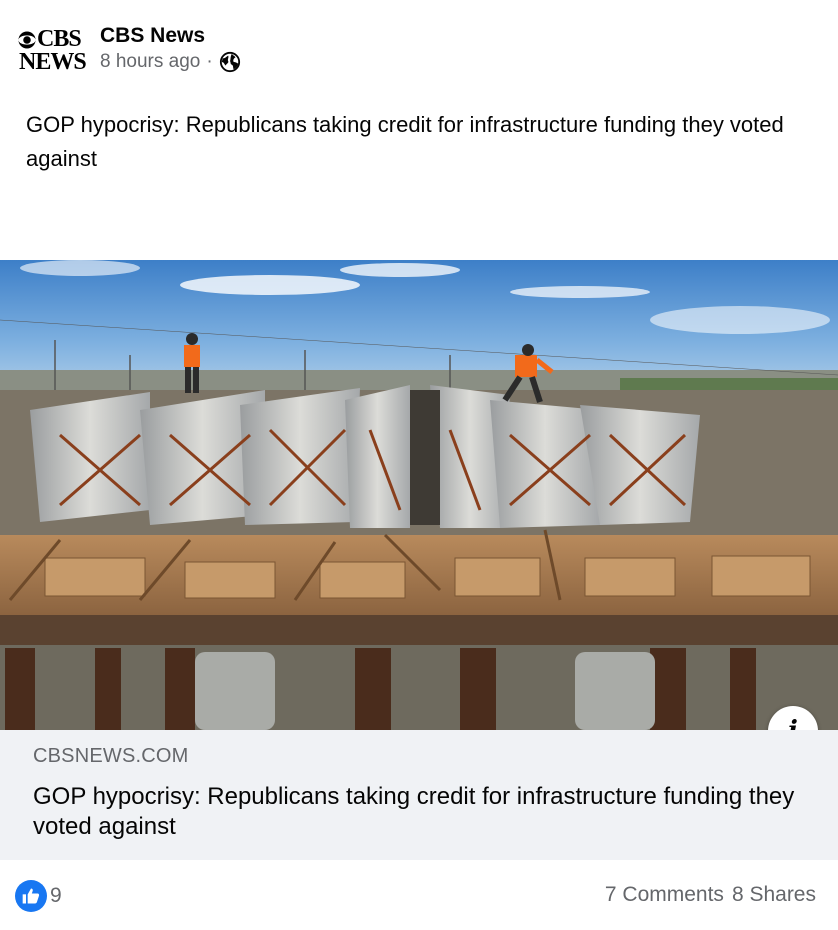 This screenshot has width=838, height=930. Describe the element at coordinates (230, 62) in the screenshot. I see `globe-icon` at that location.